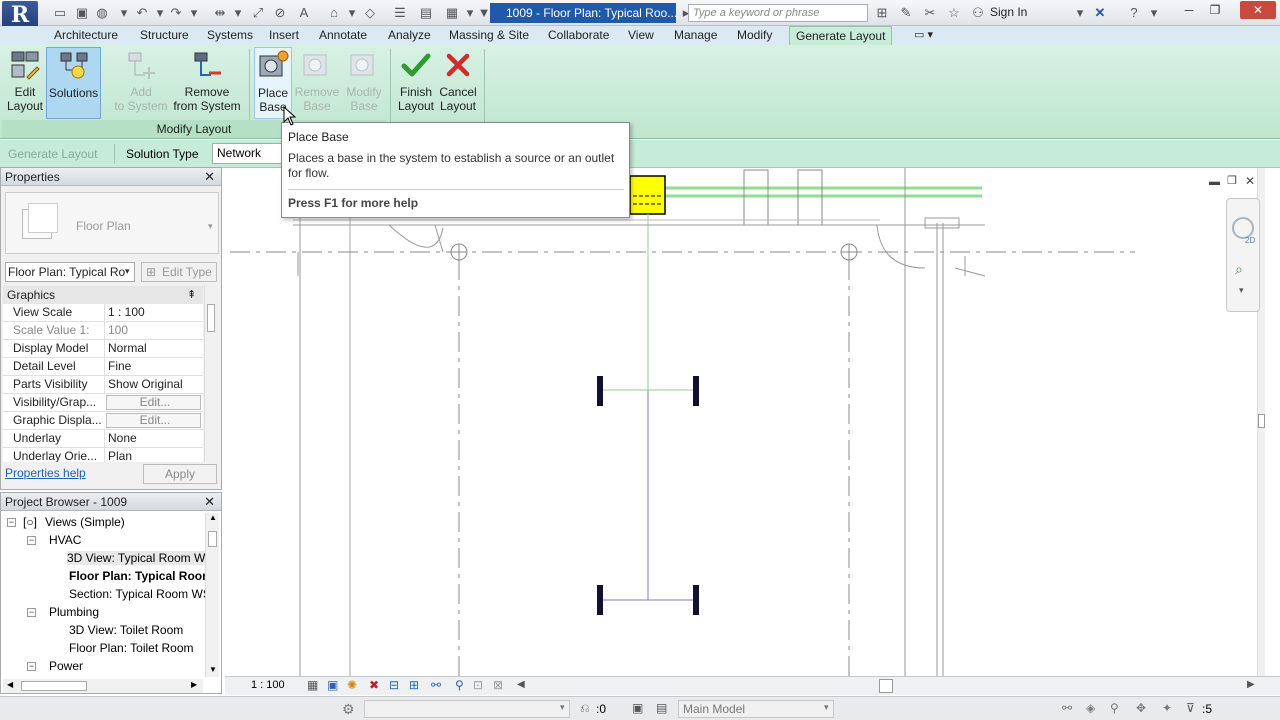 The image size is (1280, 720). I want to click on sign-in-dropdown-icon: ▾, so click(1080, 13).